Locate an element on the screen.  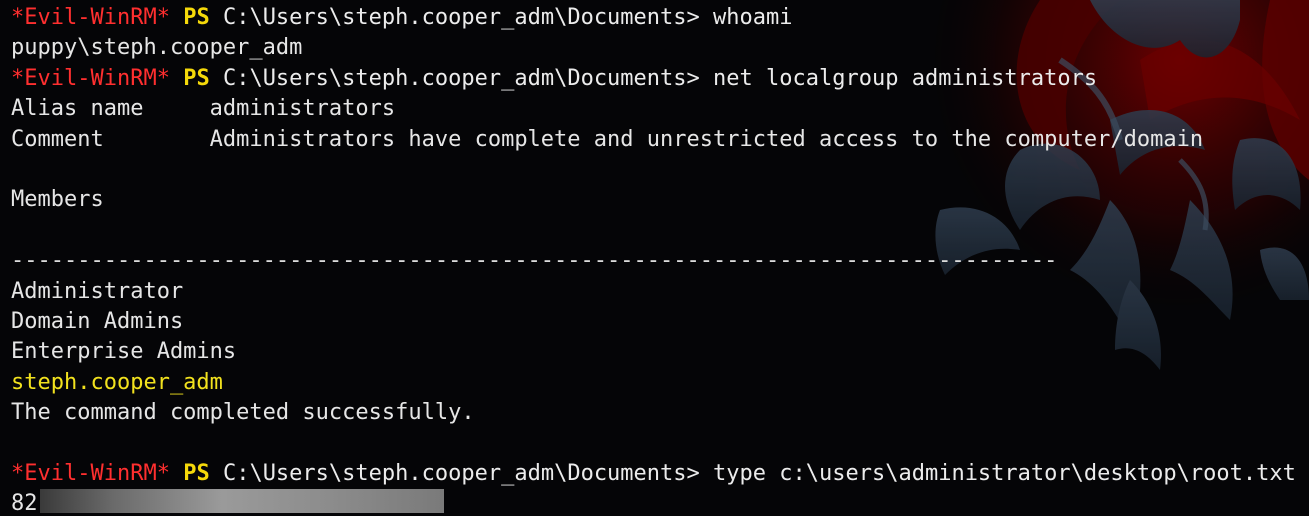
member-item: Enterprise Admins is located at coordinates (124, 352).